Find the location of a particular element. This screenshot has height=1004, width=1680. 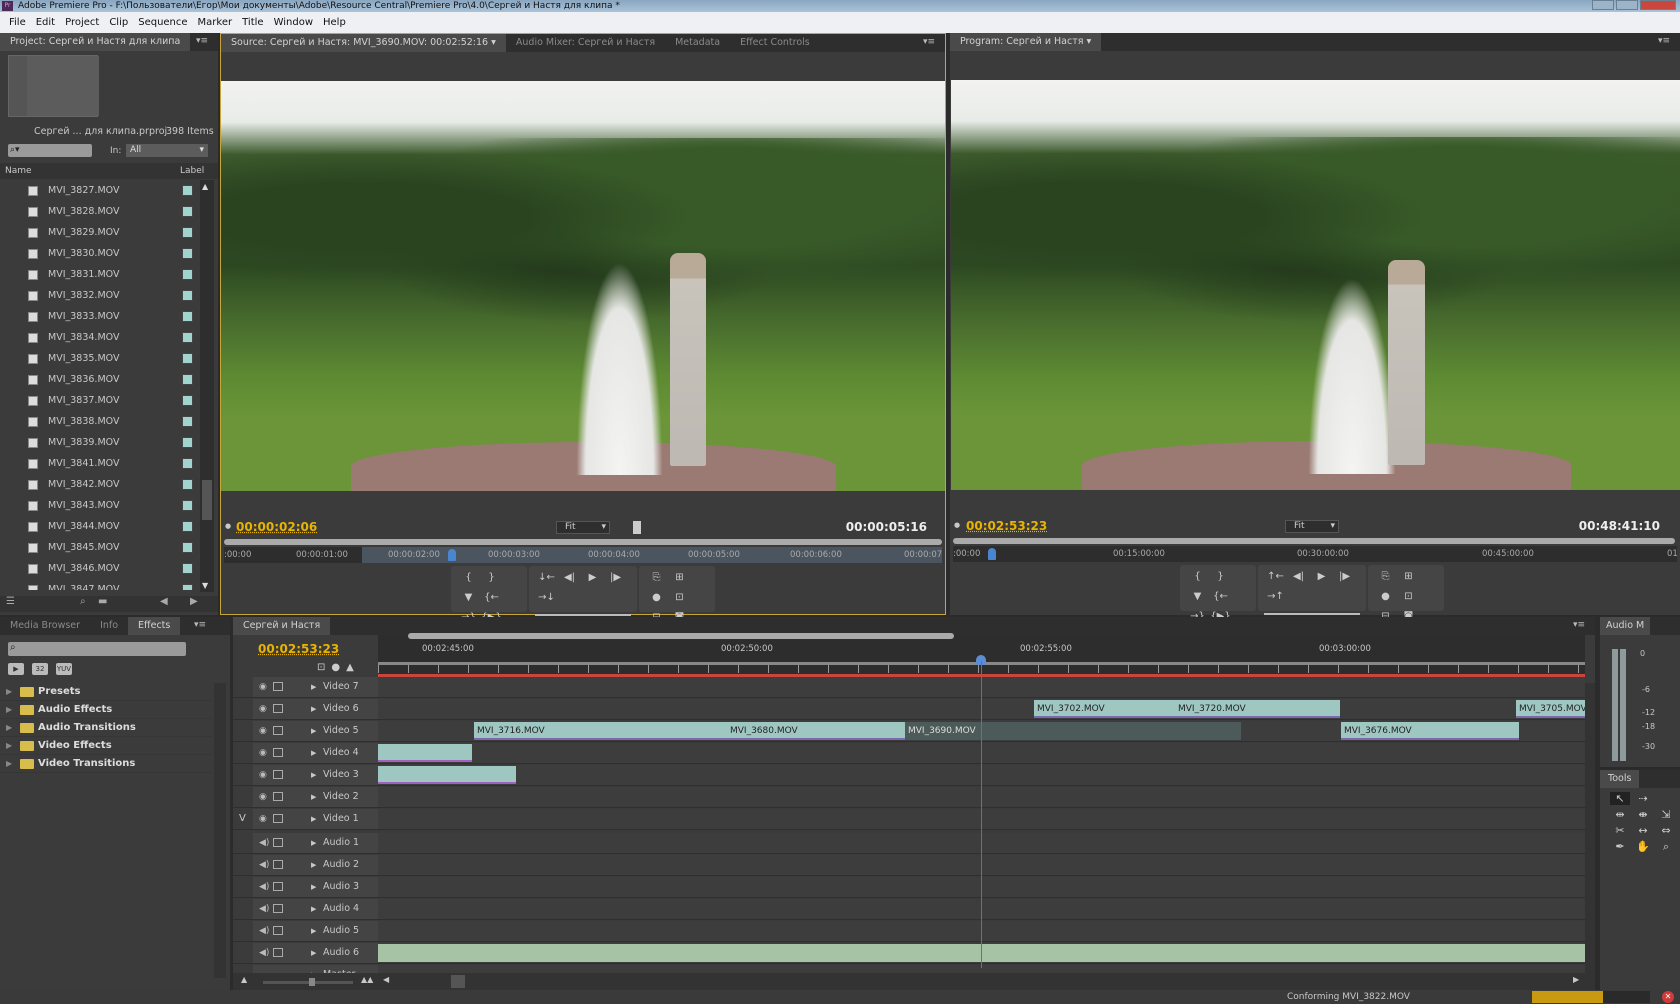

menu-edit: Edit is located at coordinates (45, 22).